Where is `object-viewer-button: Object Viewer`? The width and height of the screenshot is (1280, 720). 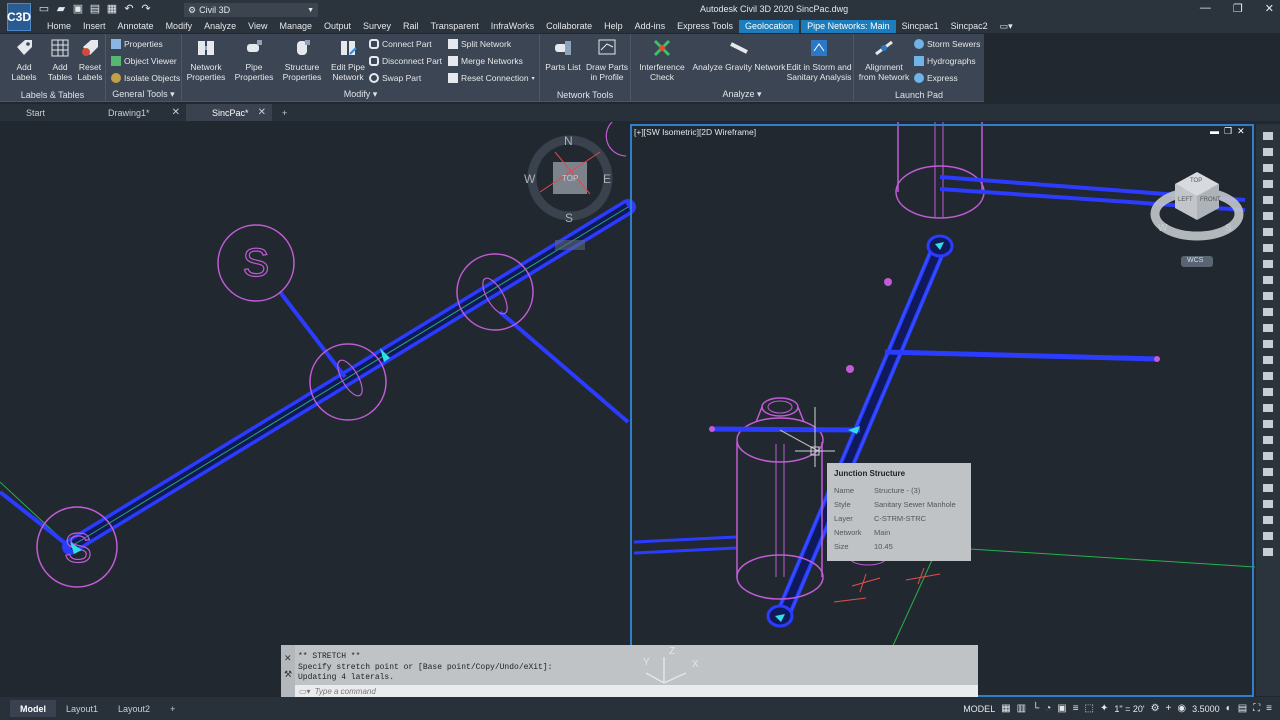
object-viewer-button: Object Viewer is located at coordinates (144, 61).